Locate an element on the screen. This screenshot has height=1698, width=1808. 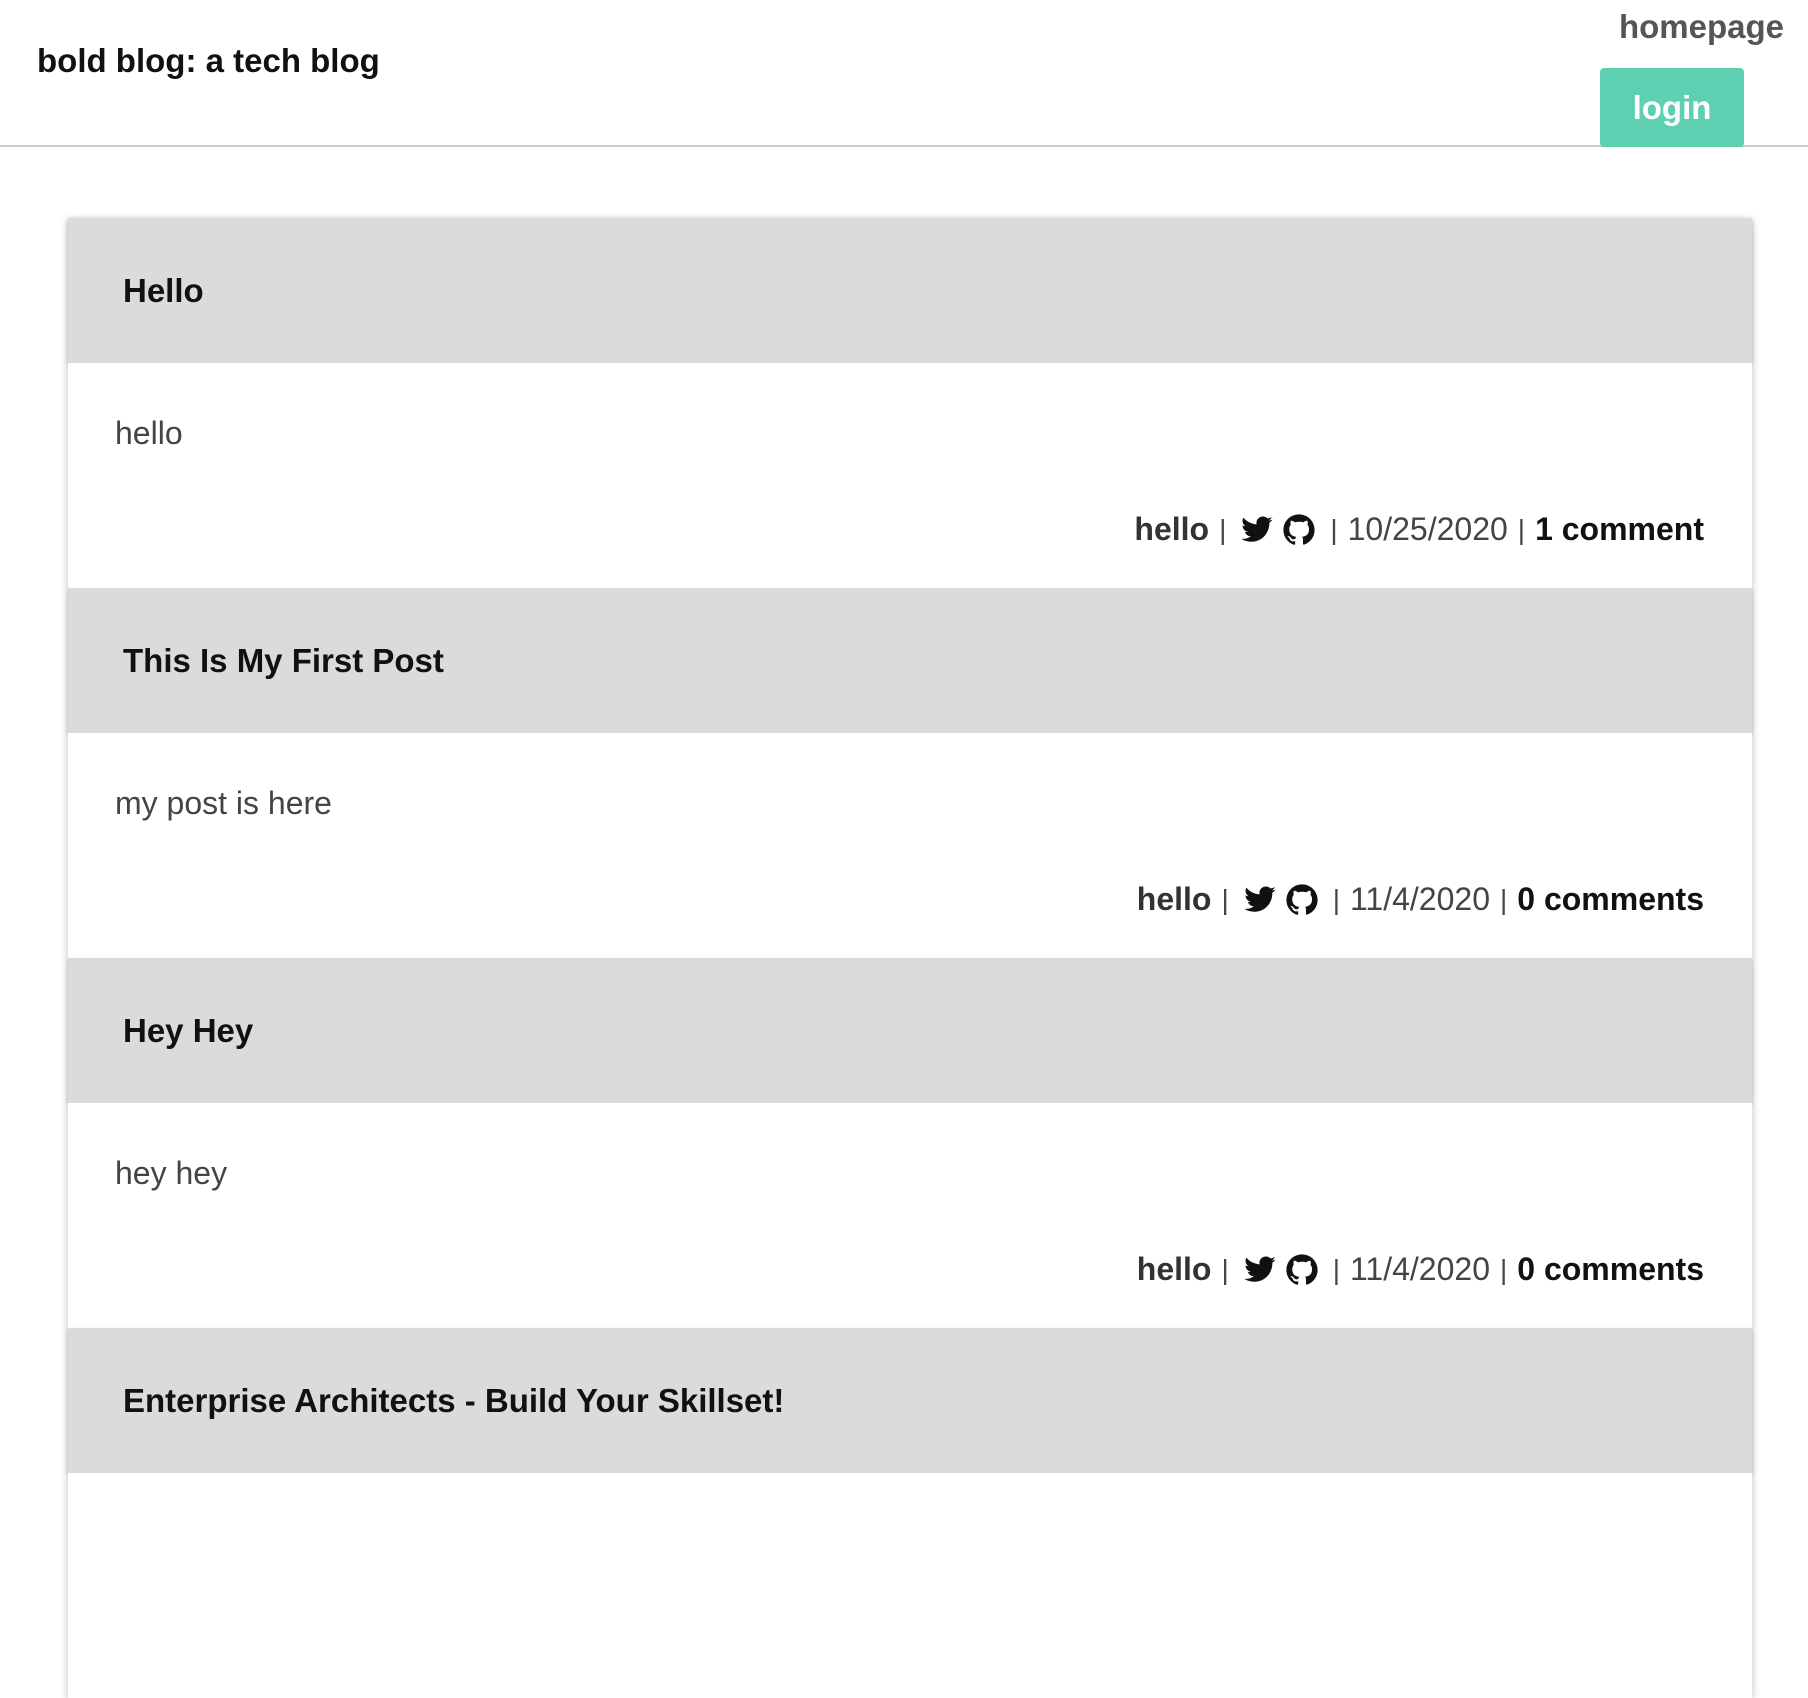
post-comments-link: 1 comment is located at coordinates (1619, 529).